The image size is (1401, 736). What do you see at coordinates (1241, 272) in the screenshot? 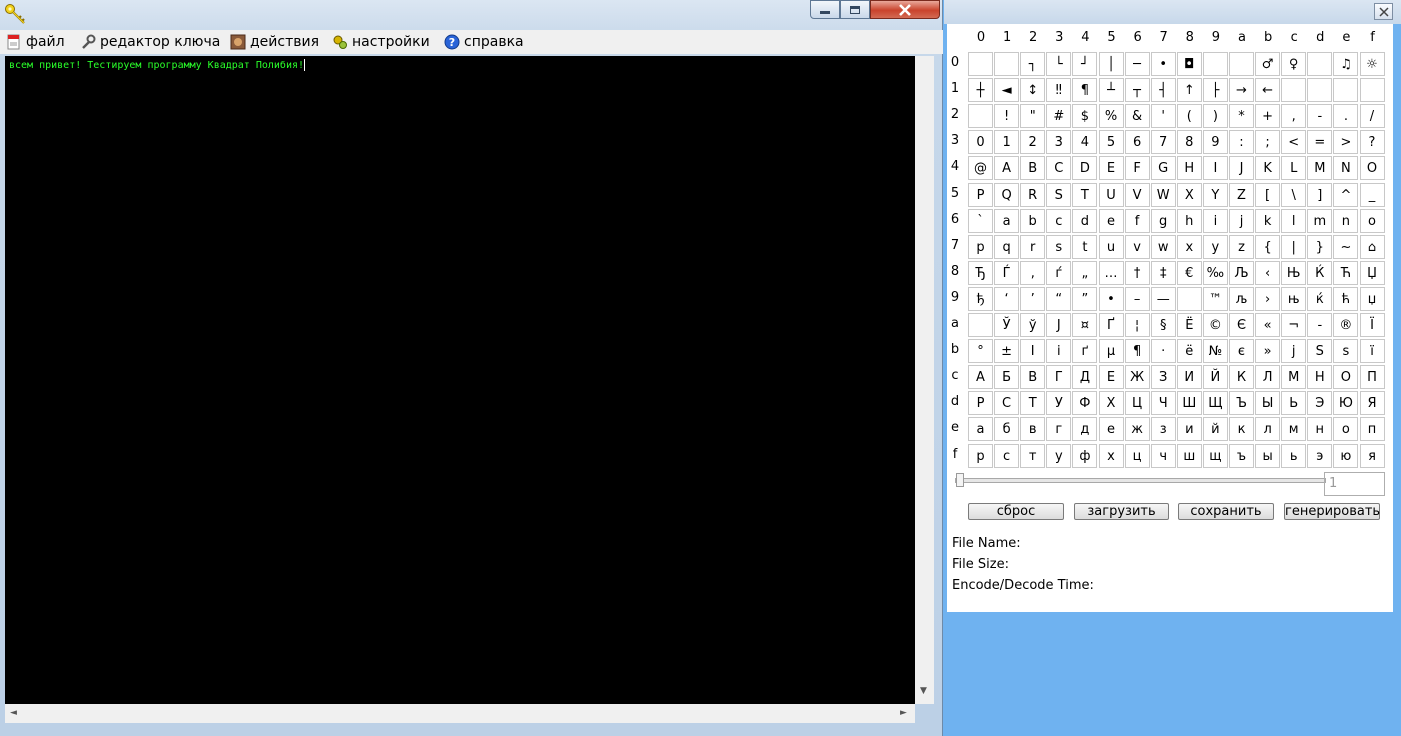
I see `grid-cell: Љ` at bounding box center [1241, 272].